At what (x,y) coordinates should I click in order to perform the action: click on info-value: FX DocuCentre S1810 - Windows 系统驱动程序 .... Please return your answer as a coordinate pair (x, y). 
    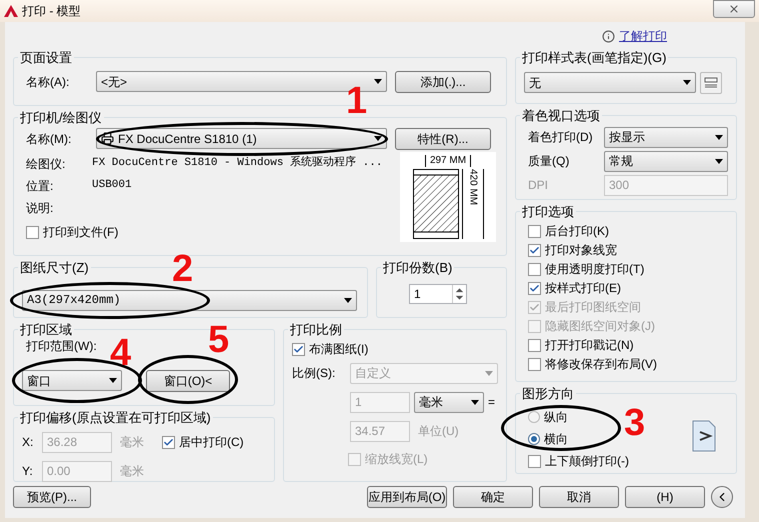
    Looking at the image, I should click on (237, 163).